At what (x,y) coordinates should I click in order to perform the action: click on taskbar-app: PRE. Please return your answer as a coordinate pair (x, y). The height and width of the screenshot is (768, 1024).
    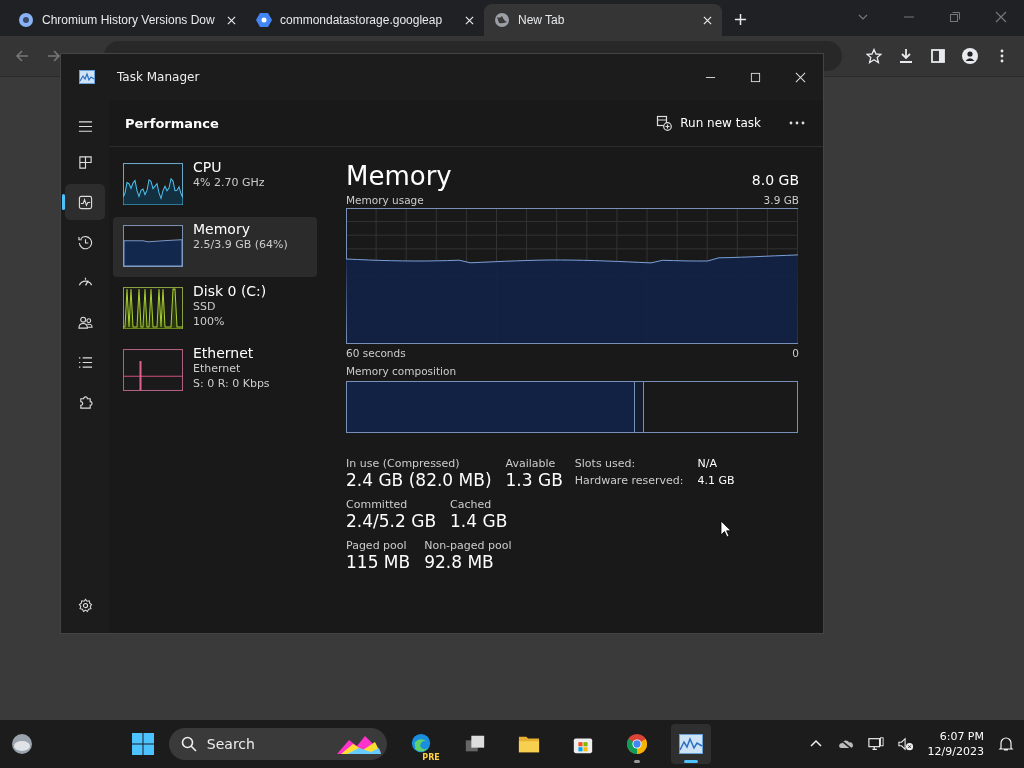
    Looking at the image, I should click on (420, 744).